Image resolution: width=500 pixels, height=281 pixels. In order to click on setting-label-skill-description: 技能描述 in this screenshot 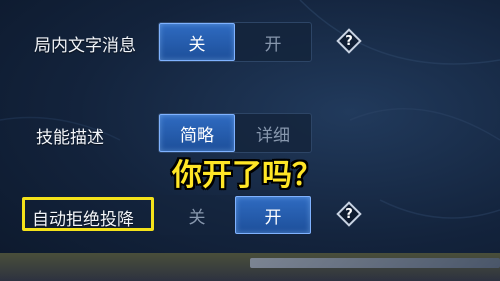, I will do `click(70, 138)`.